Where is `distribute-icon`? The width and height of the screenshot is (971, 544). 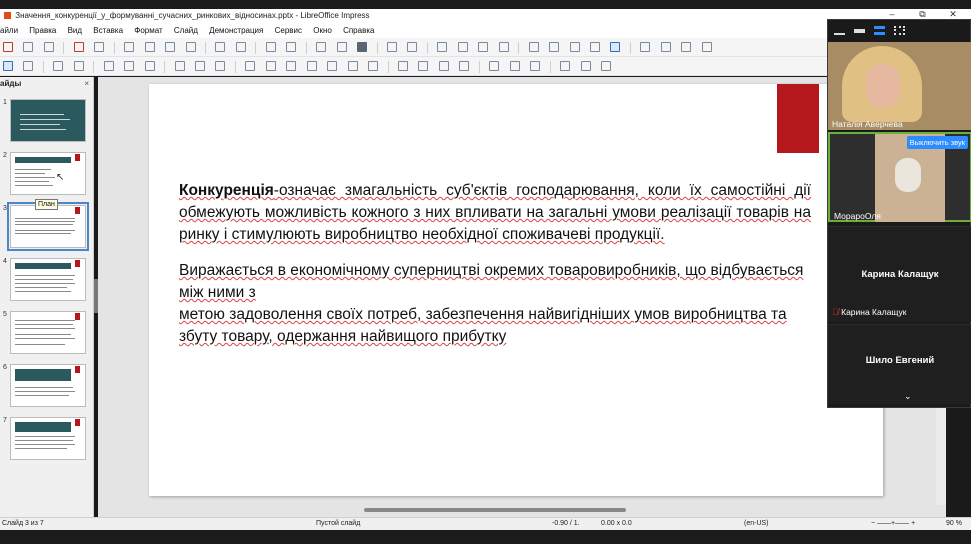
distribute-icon is located at coordinates (464, 66).